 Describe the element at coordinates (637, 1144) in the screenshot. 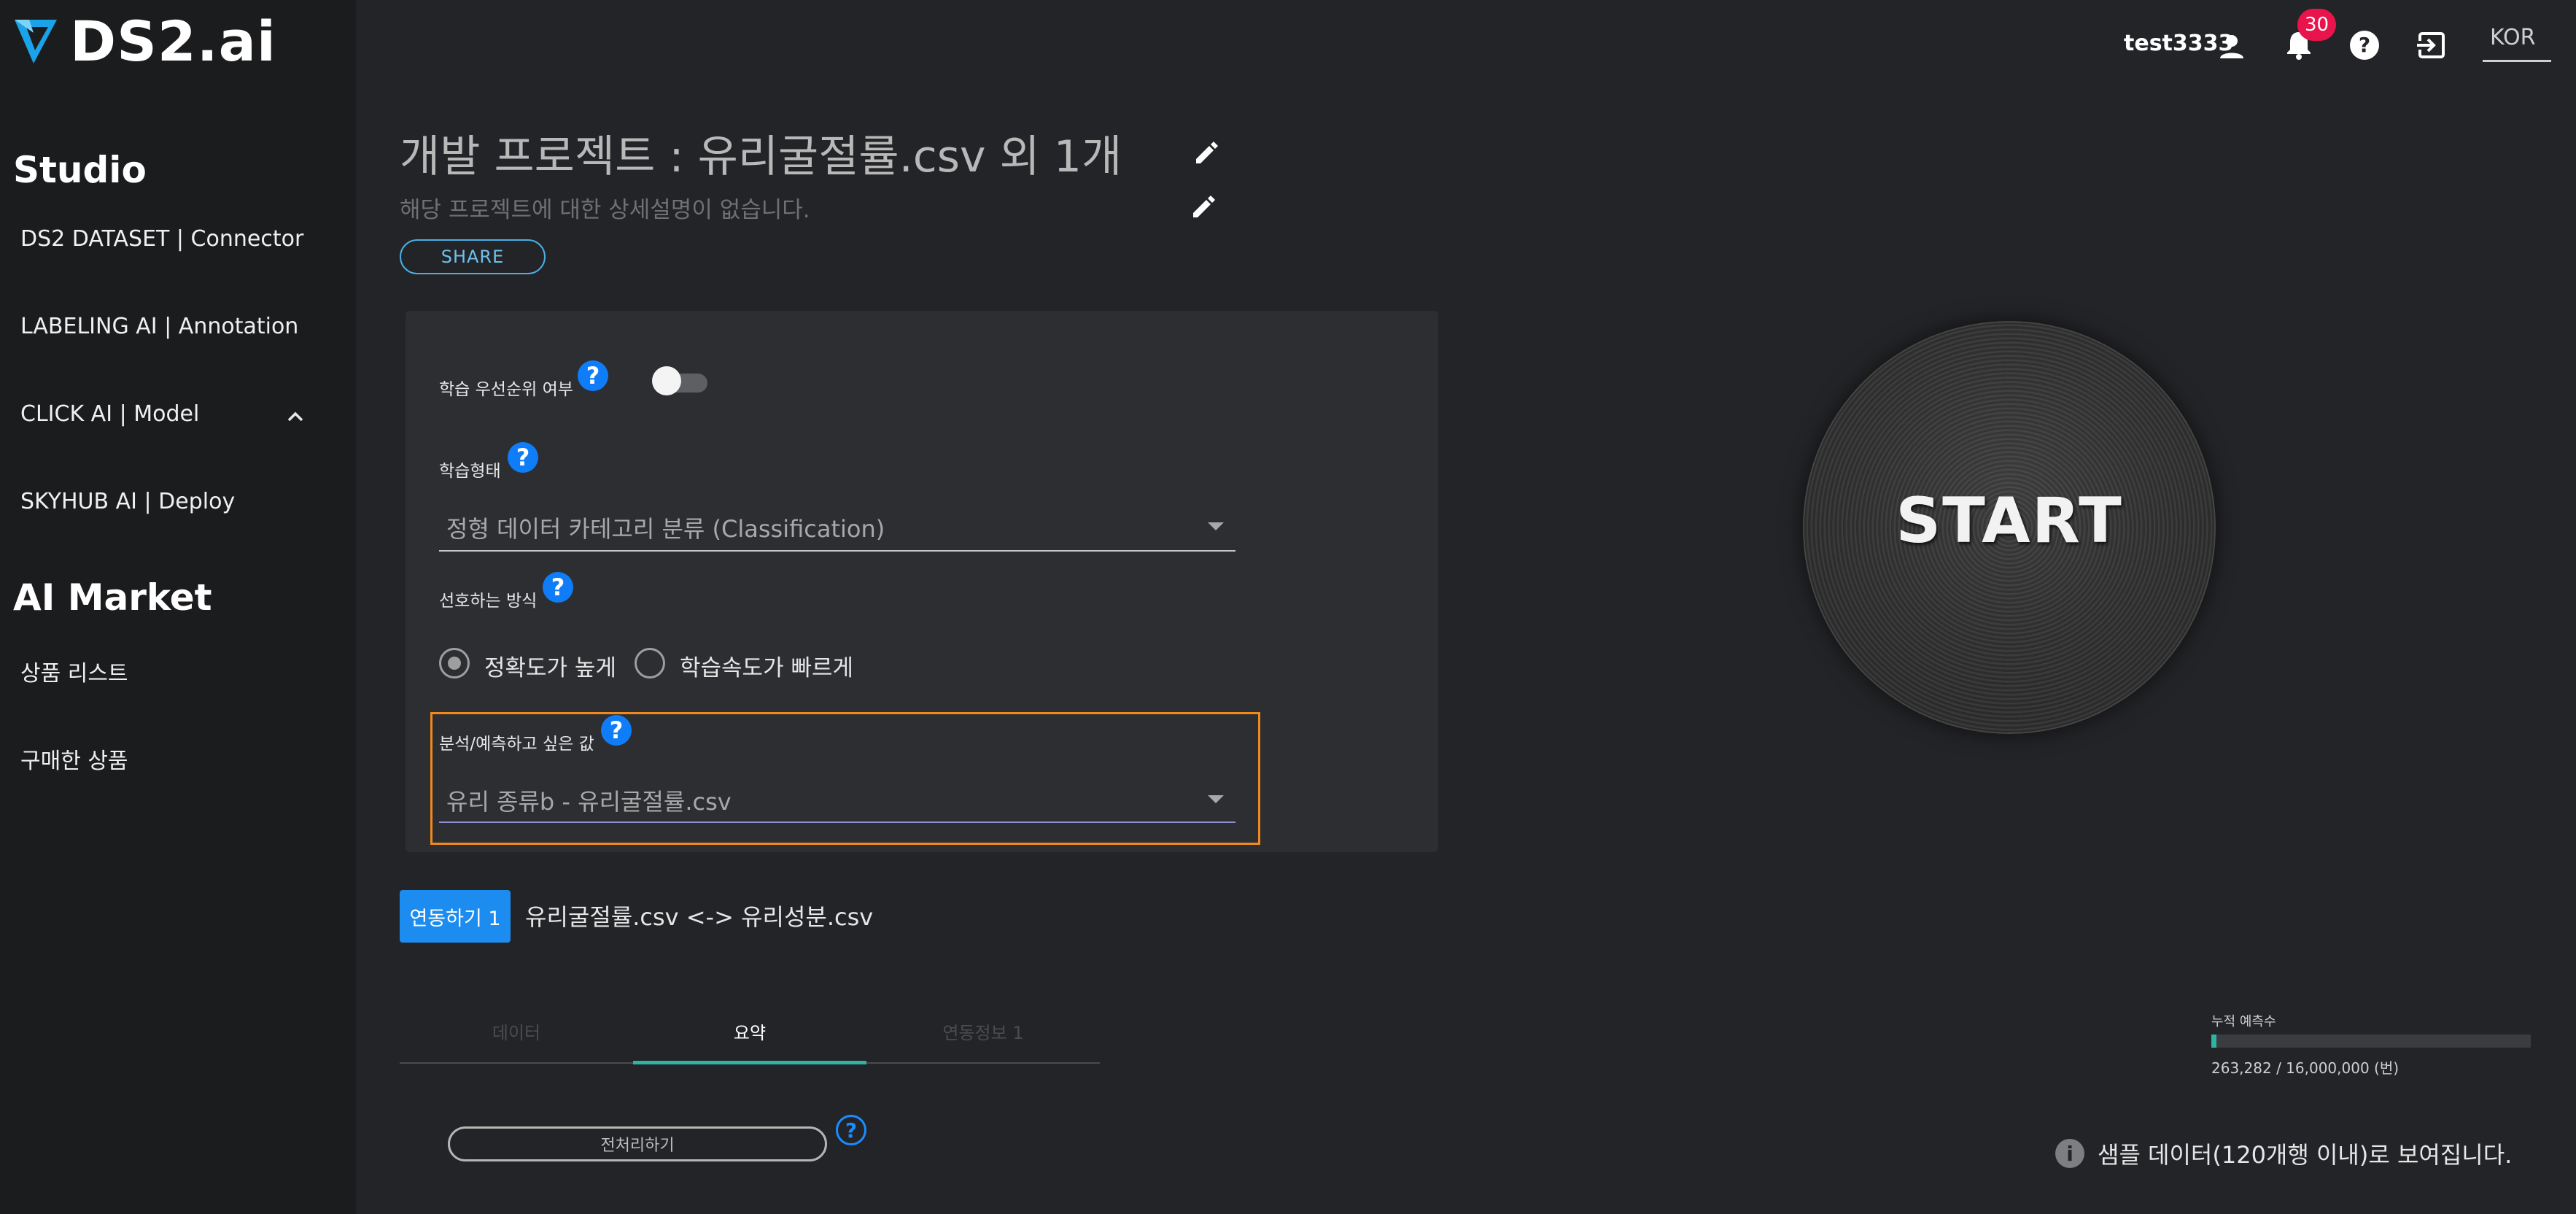

I see `preprocess-button: 전처리하기` at that location.